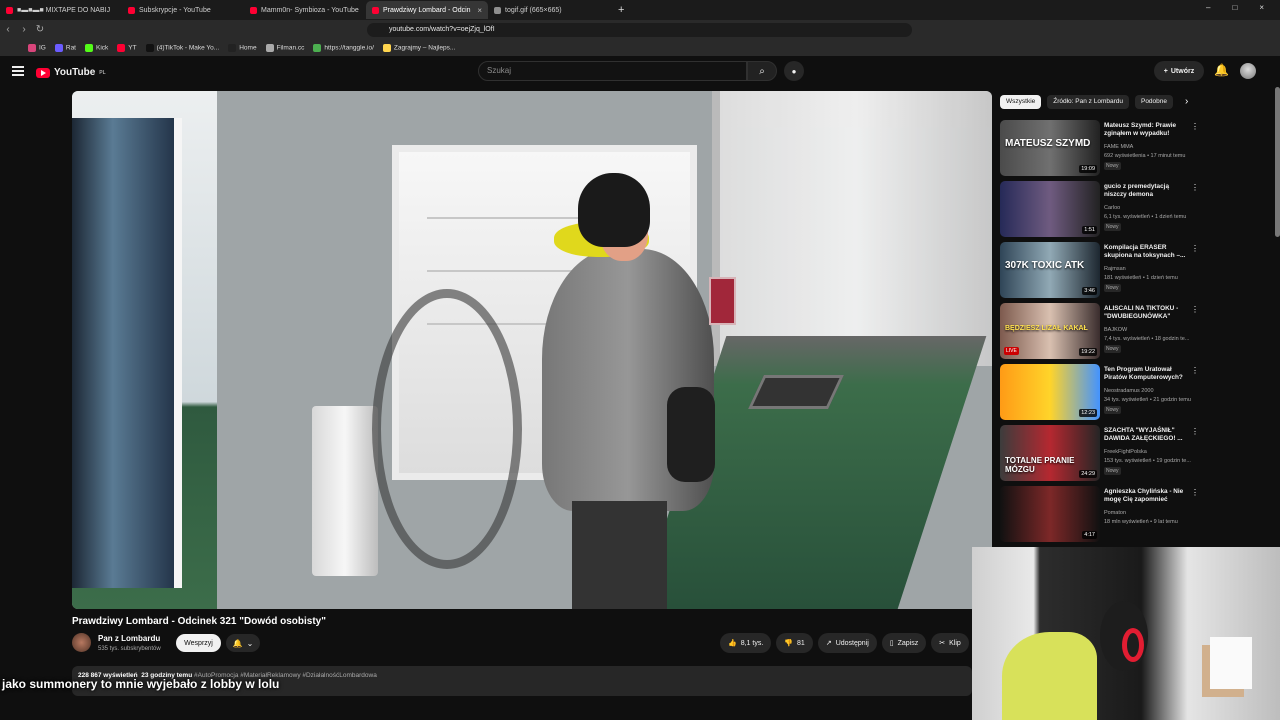  I want to click on filman-icon, so click(269, 47).